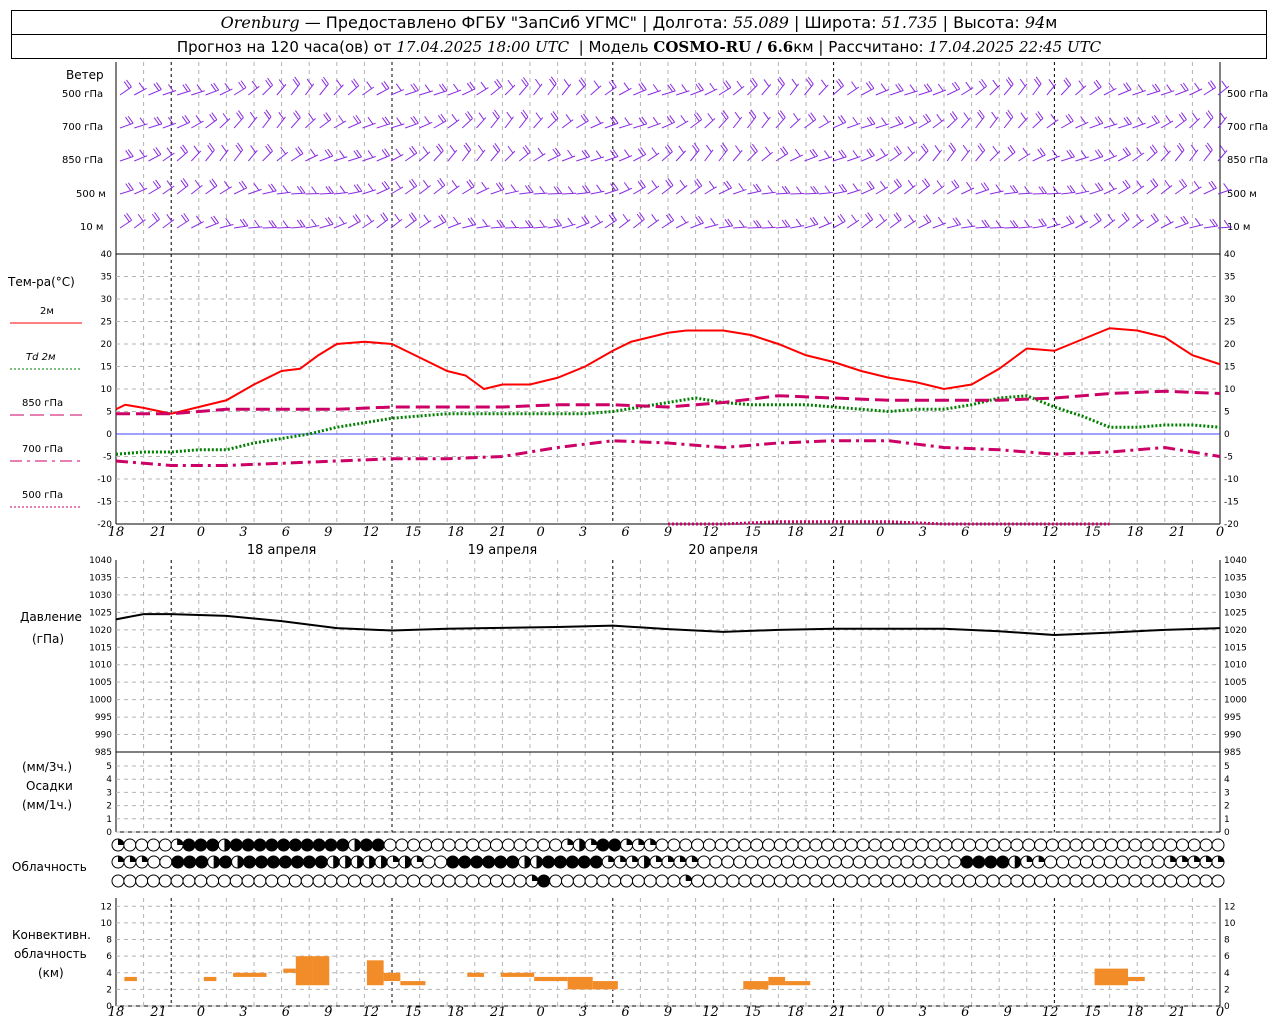 The height and width of the screenshot is (1024, 1280). I want to click on cloud-half, so click(240, 862).